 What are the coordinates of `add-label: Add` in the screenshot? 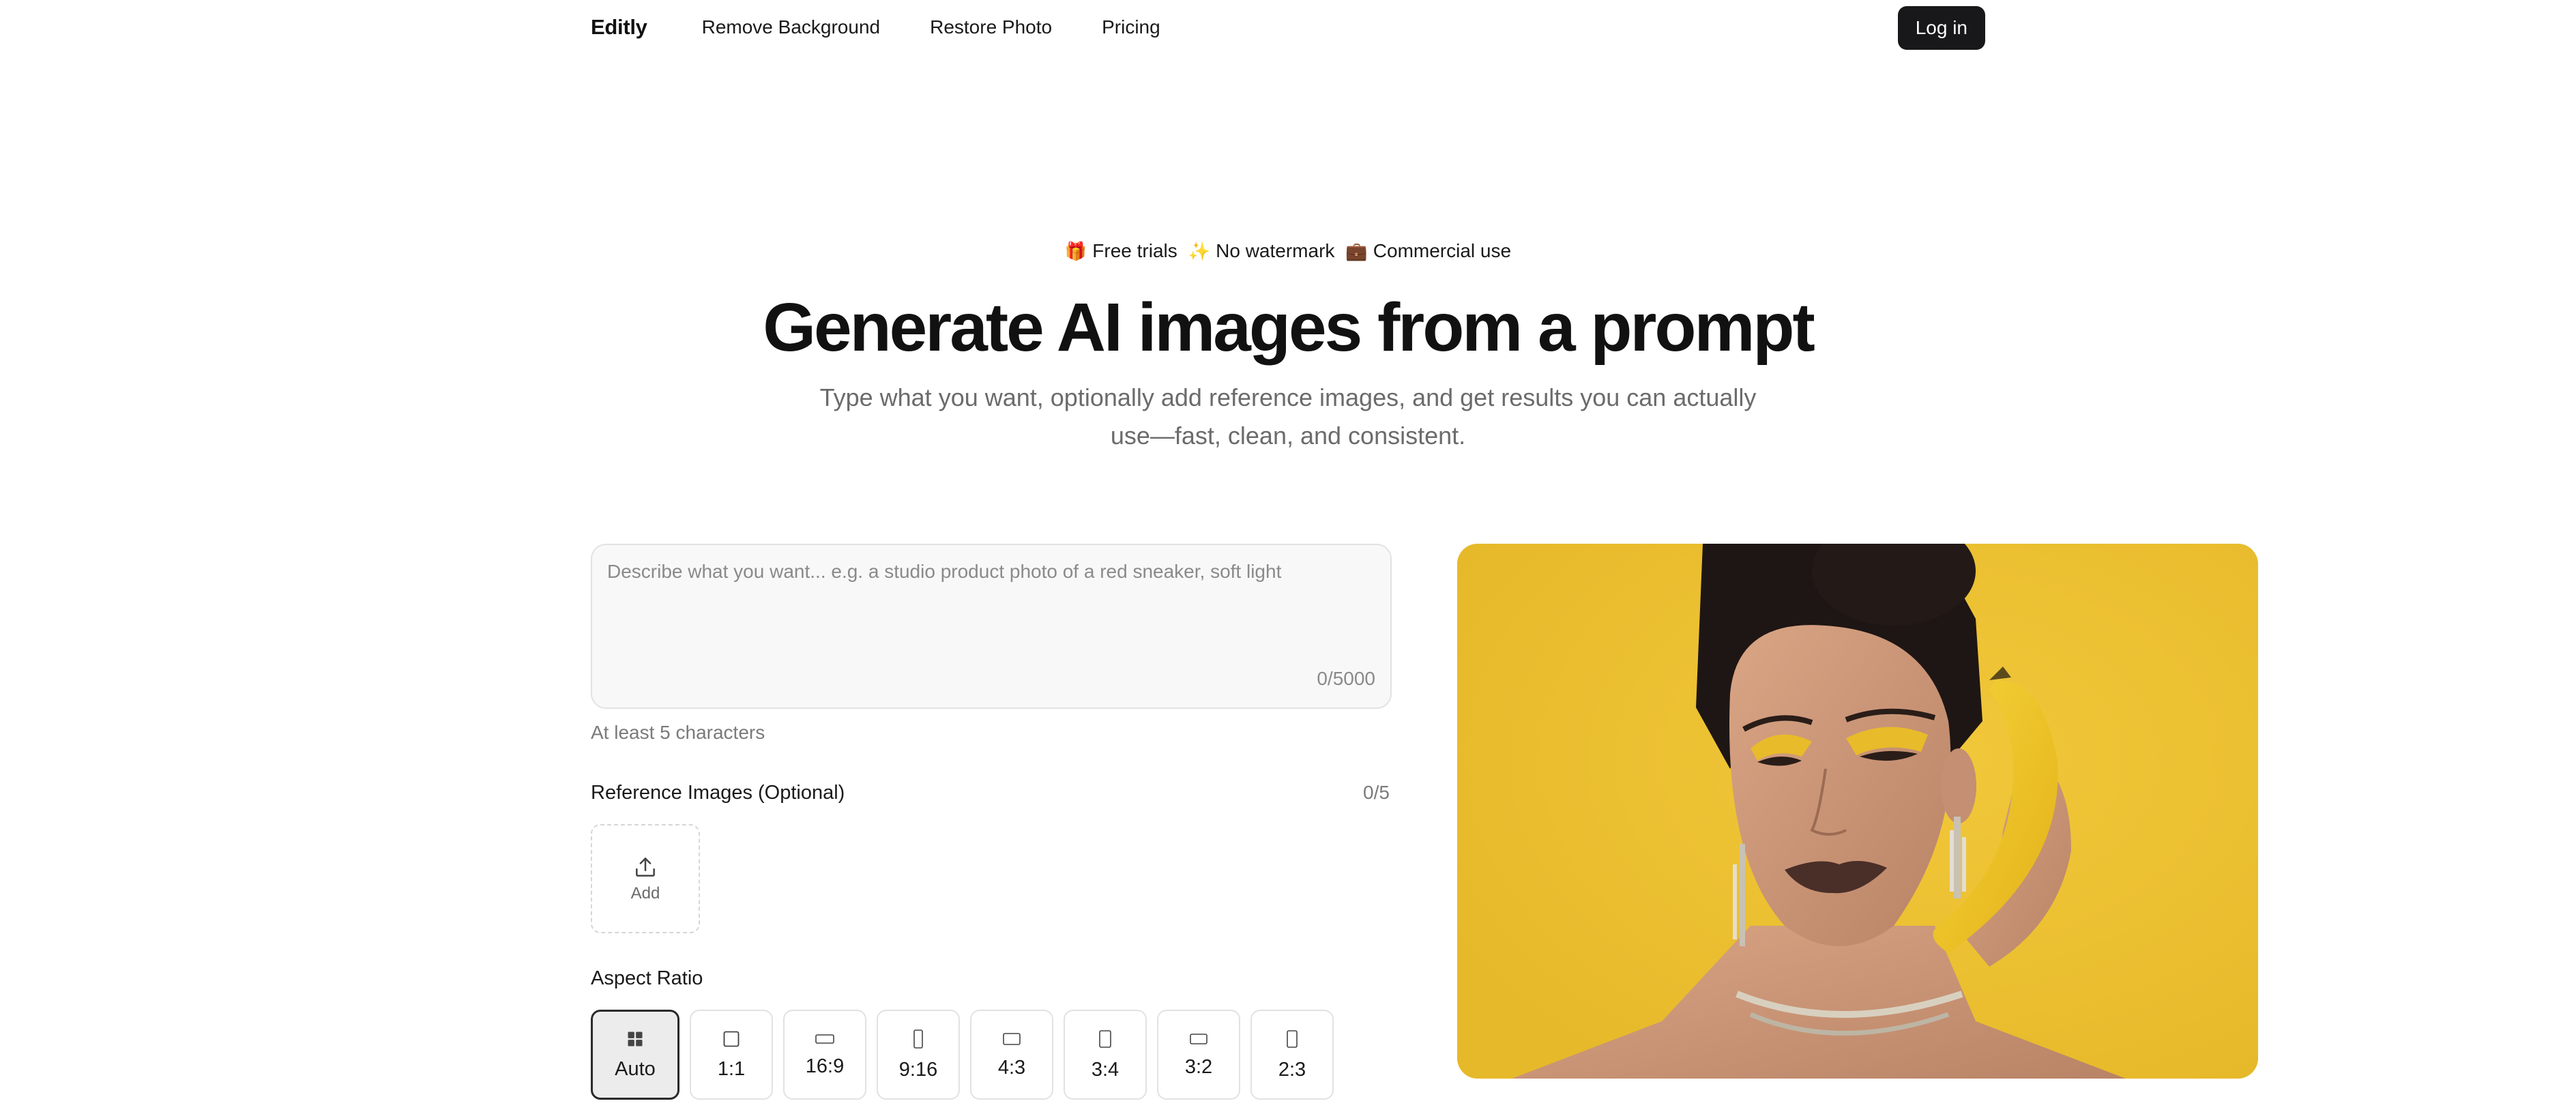 It's located at (645, 893).